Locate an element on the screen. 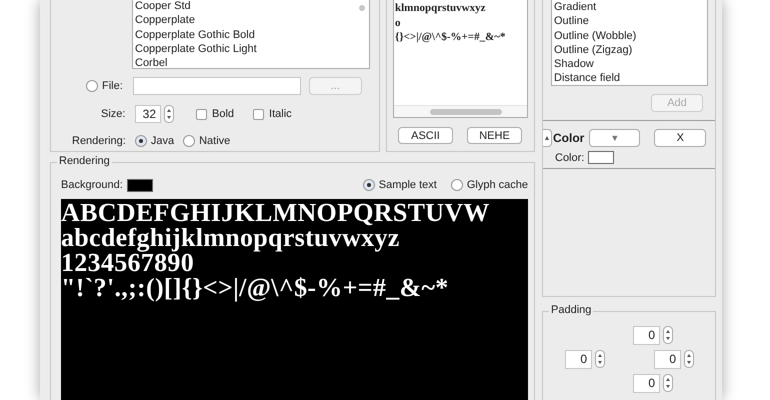 This screenshot has height=400, width=770. sample-line: o is located at coordinates (398, 23).